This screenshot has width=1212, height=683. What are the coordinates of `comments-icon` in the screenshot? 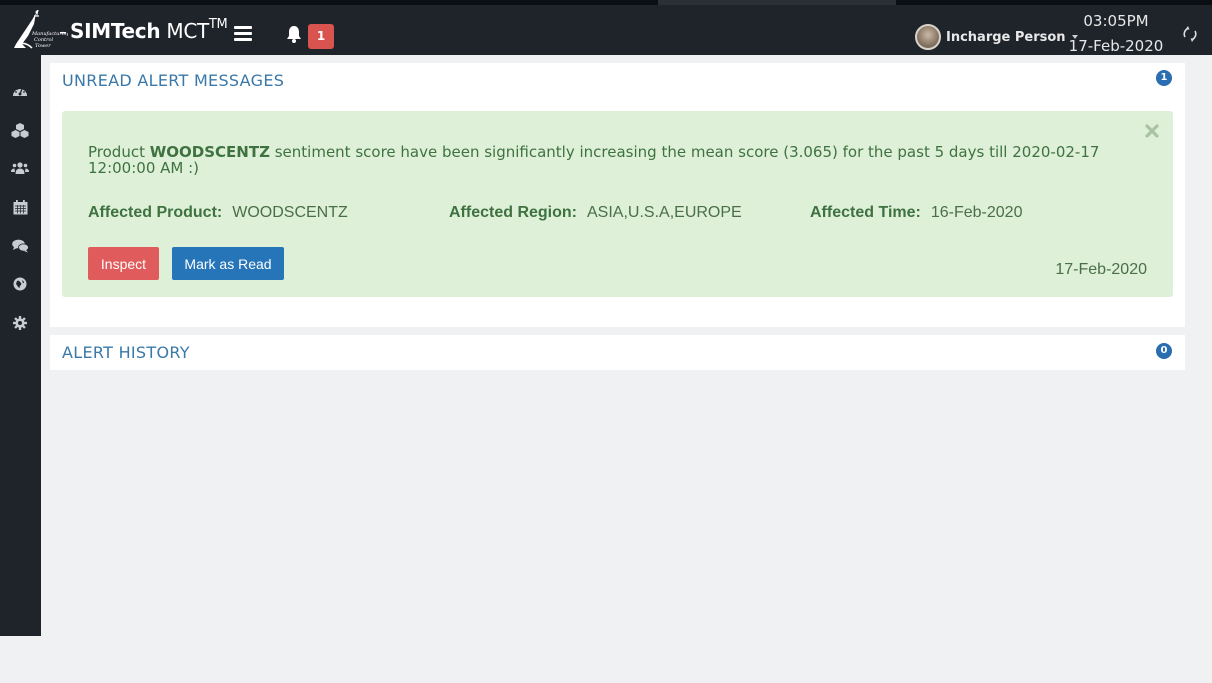 It's located at (20, 246).